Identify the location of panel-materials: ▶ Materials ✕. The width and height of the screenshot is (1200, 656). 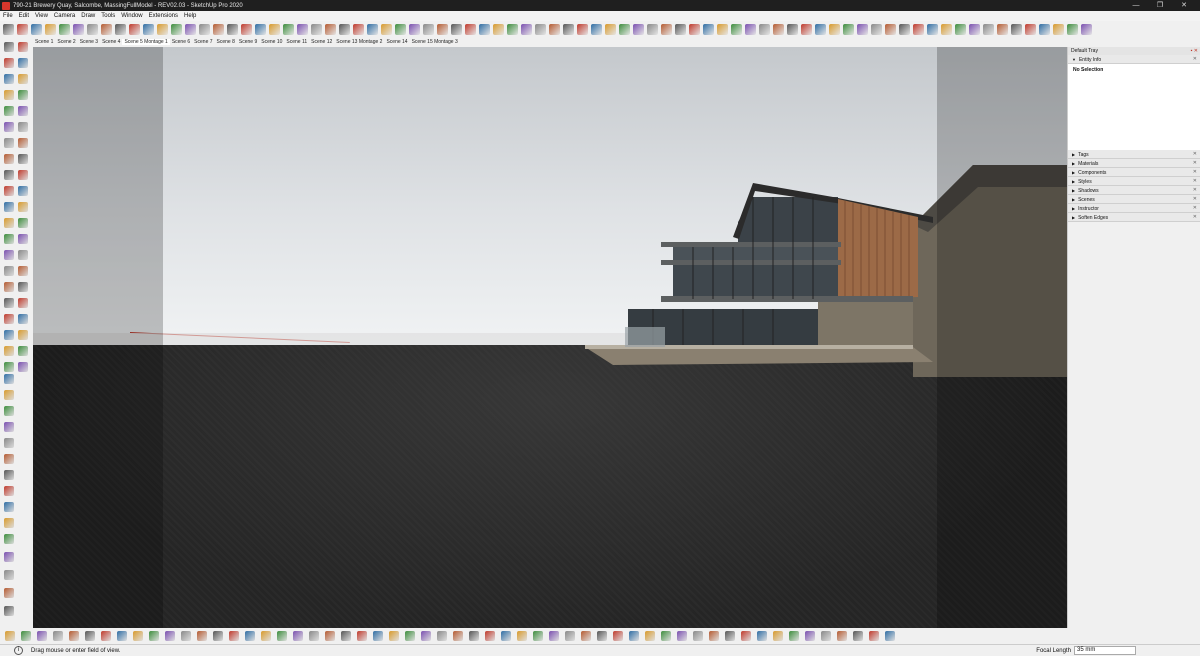
(1134, 163).